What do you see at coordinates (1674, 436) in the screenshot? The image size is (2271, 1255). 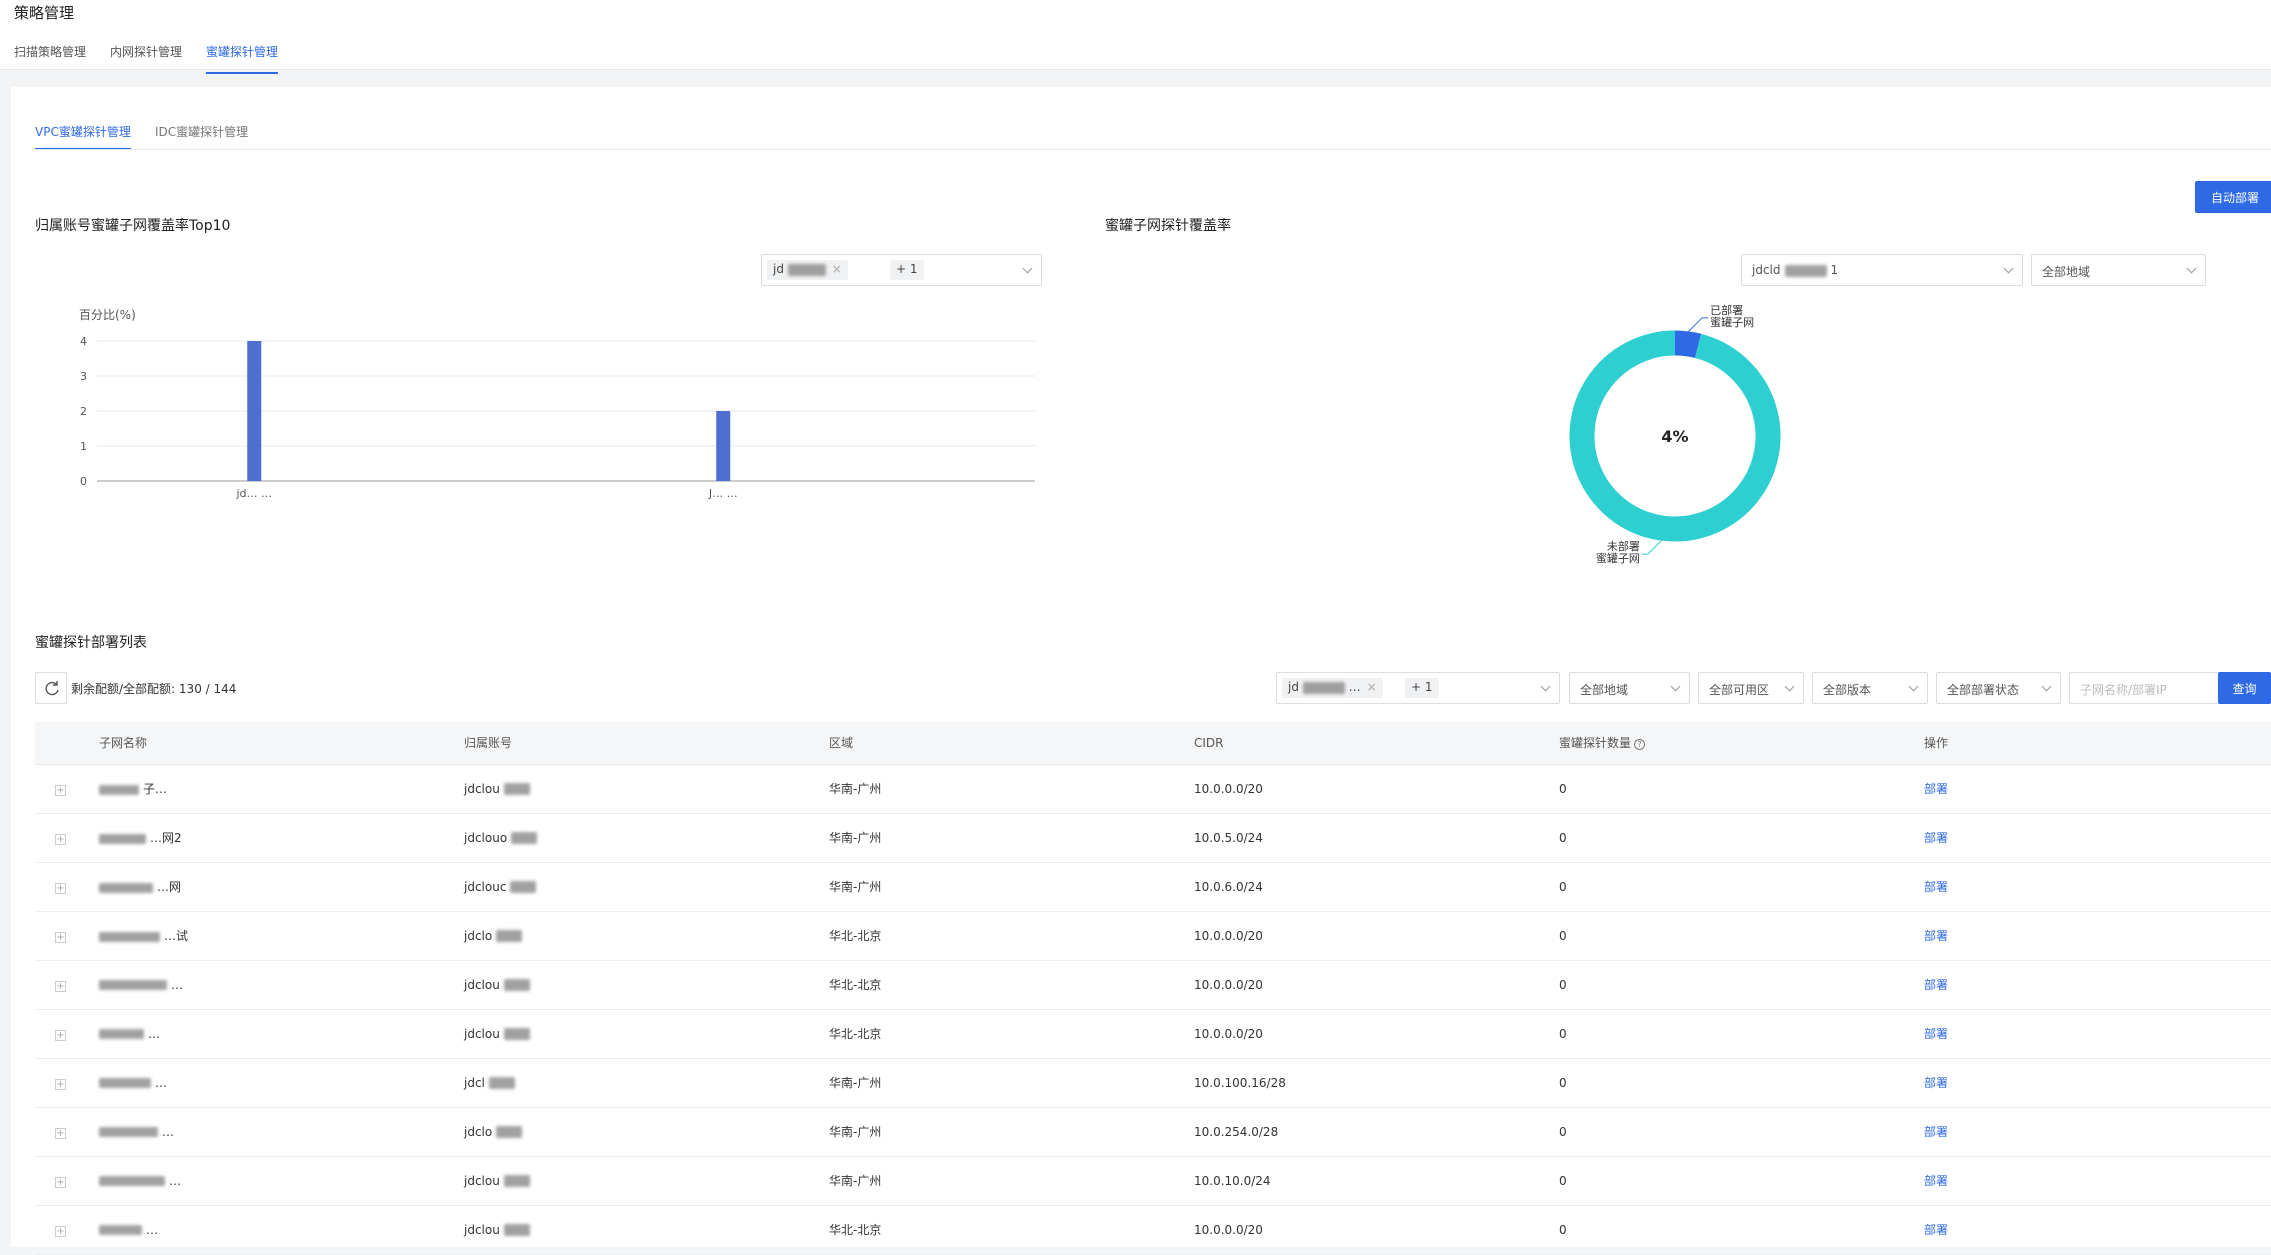 I see `donut-center-label: 4%` at bounding box center [1674, 436].